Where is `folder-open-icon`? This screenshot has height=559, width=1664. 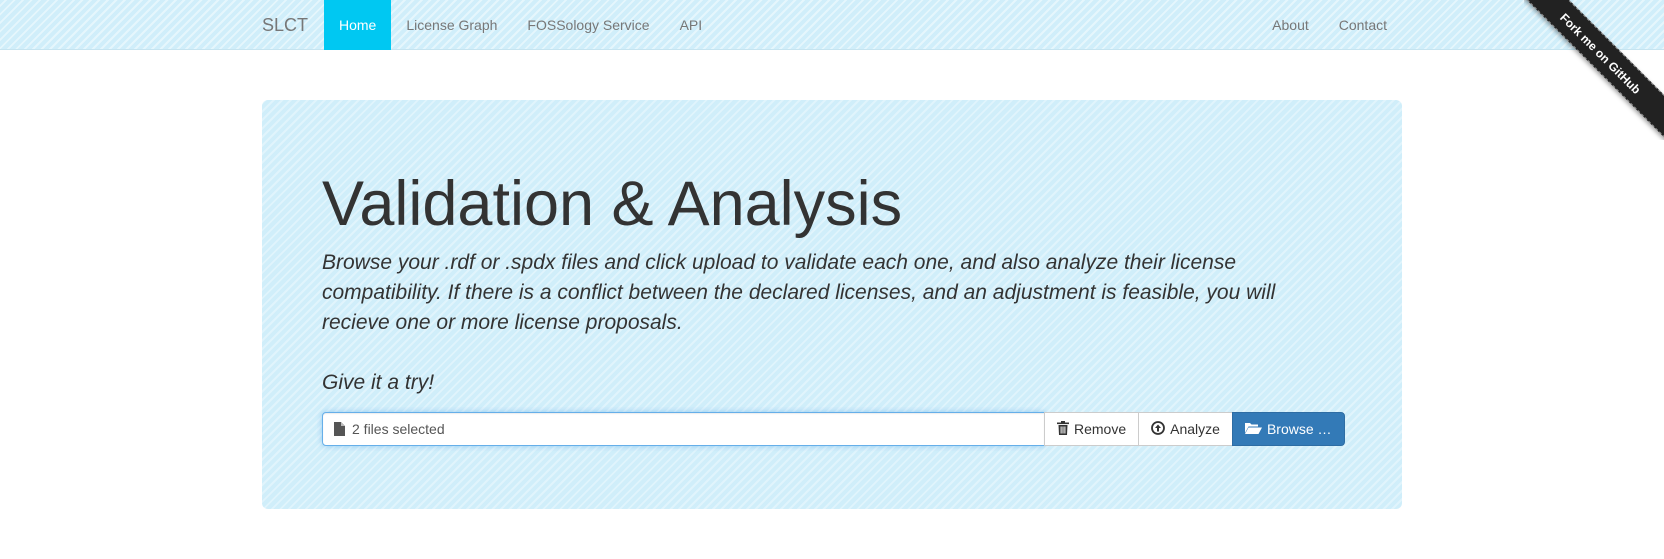
folder-open-icon is located at coordinates (1255, 429).